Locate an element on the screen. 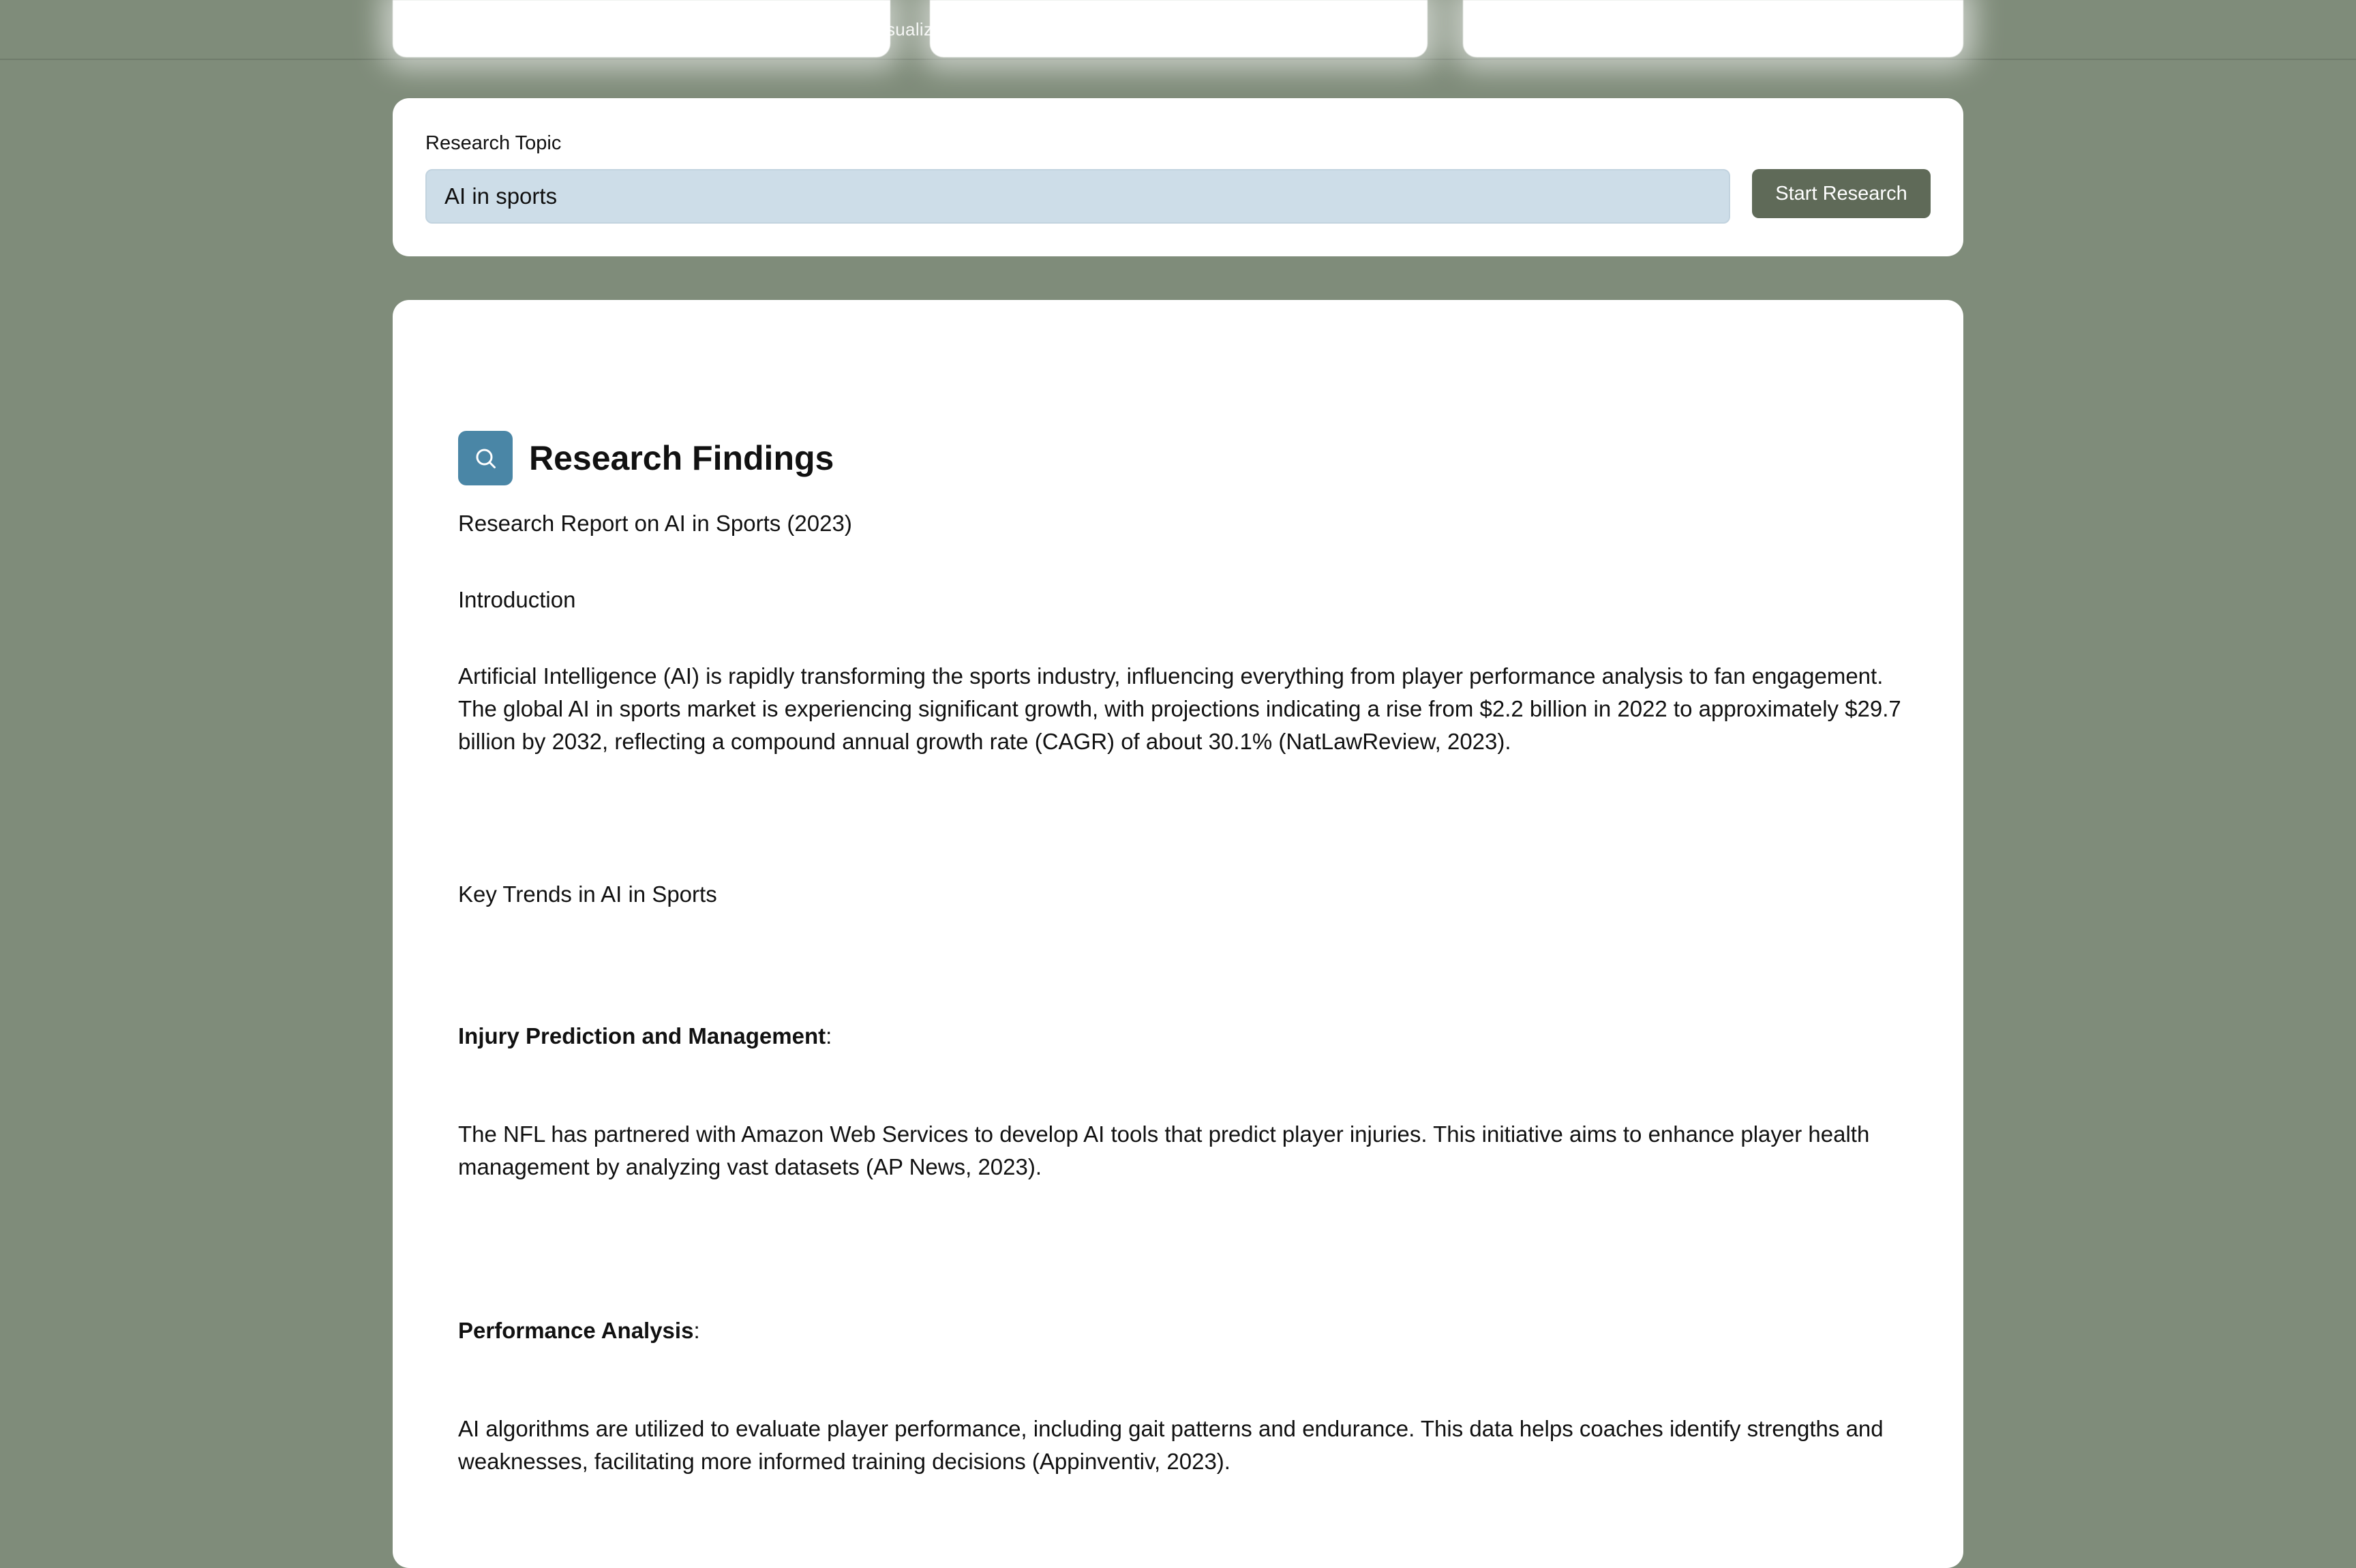 The height and width of the screenshot is (1568, 2356). top-header-strip: sualizer is located at coordinates (1178, 30).